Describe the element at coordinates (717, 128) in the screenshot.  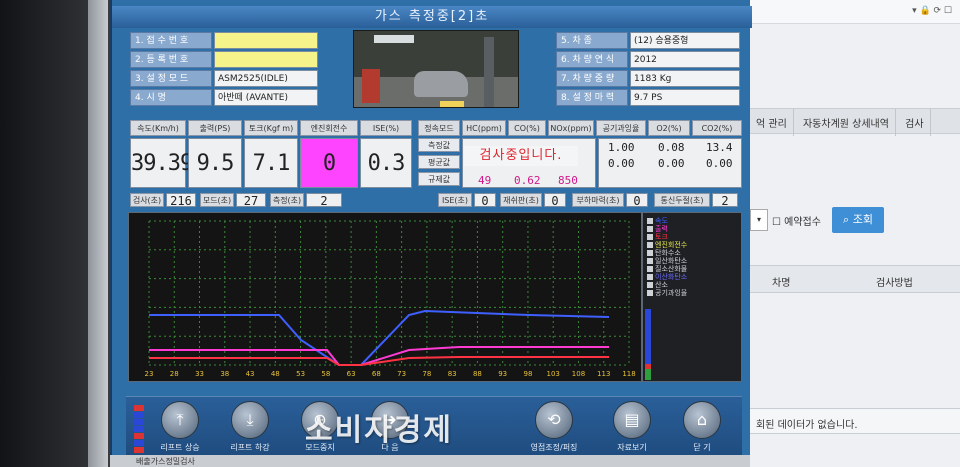
I see `gas-header-co2: CO2(%)` at that location.